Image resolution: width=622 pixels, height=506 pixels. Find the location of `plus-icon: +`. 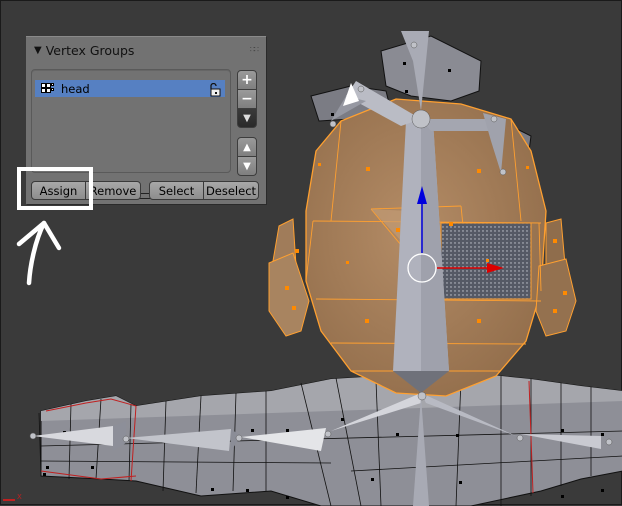

plus-icon: + is located at coordinates (247, 80).